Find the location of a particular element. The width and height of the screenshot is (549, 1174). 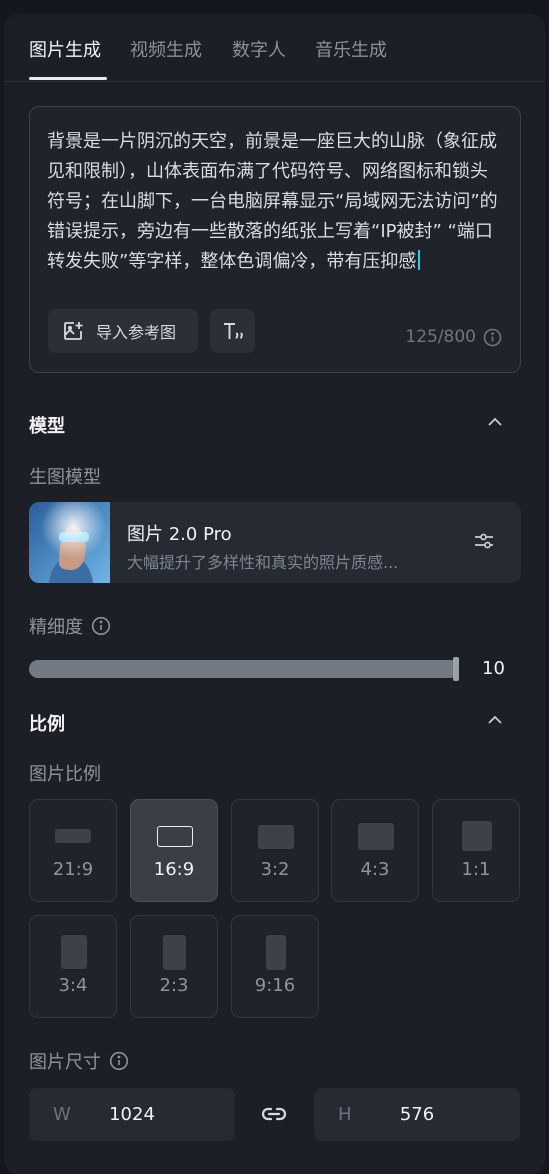

tab-image-generation: 图片生成 is located at coordinates (65, 49).